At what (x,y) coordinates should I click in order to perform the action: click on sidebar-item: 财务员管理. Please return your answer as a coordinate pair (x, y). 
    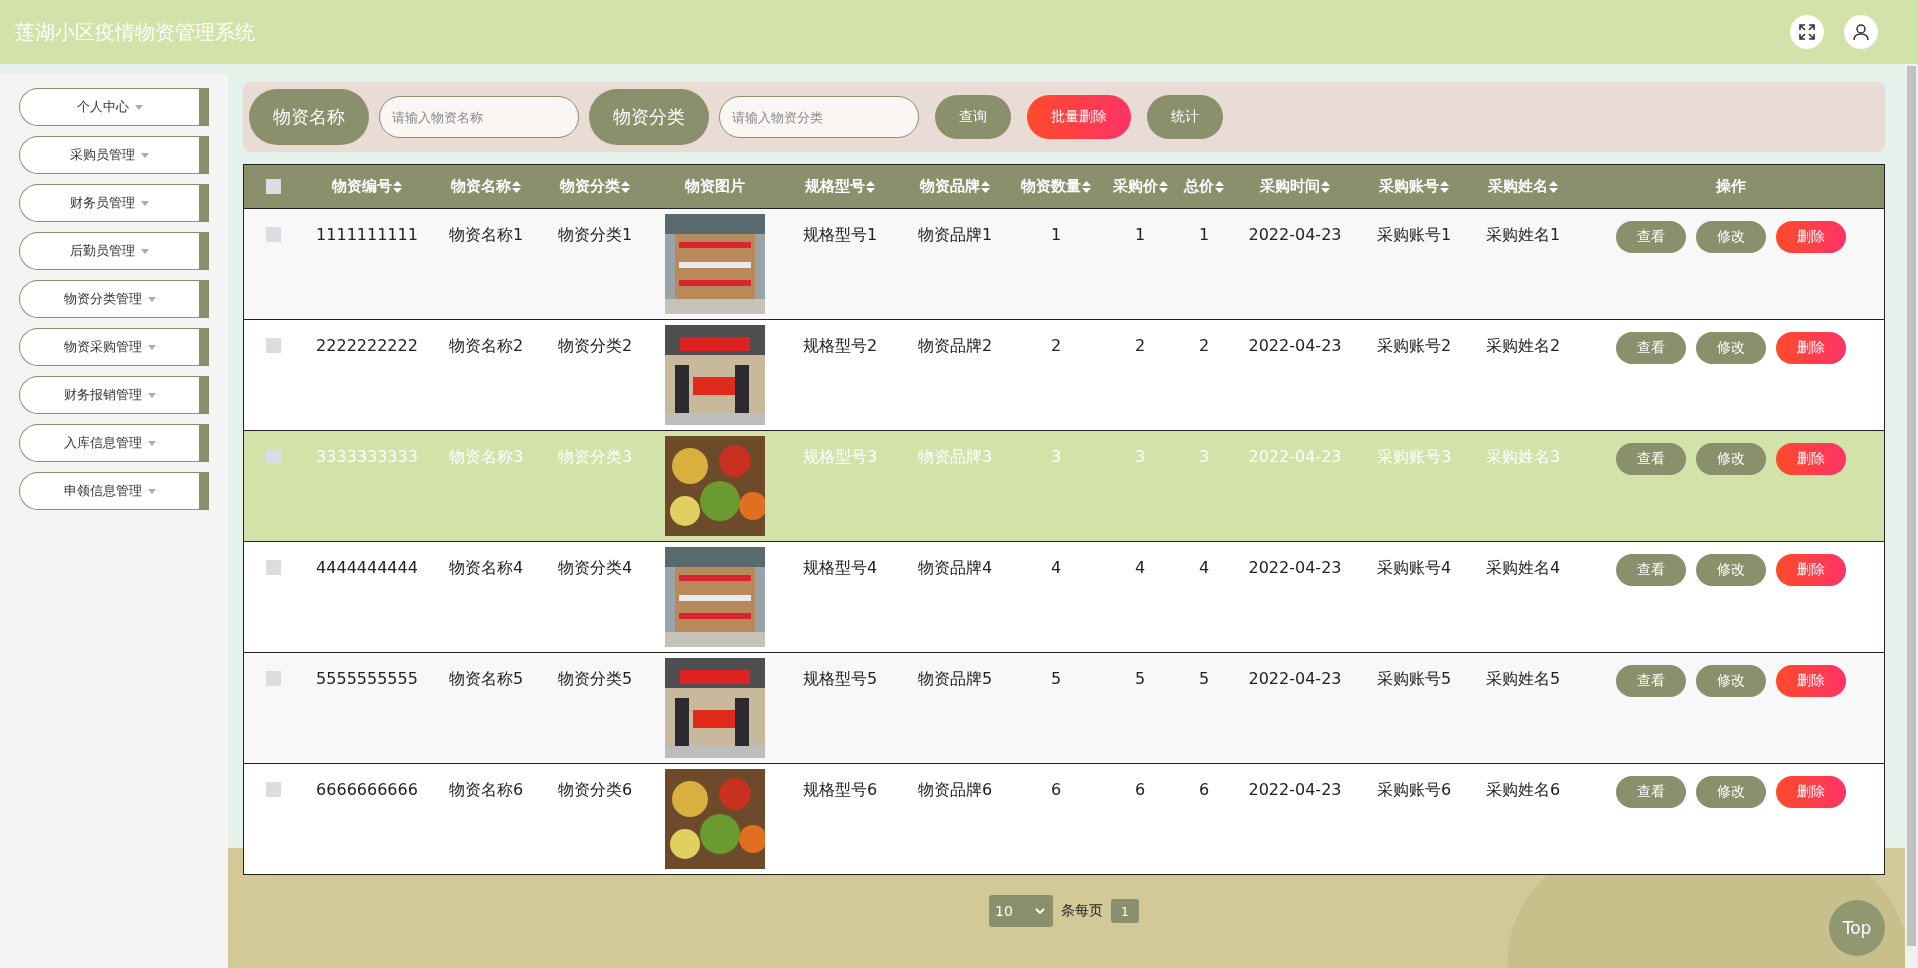
    Looking at the image, I should click on (114, 203).